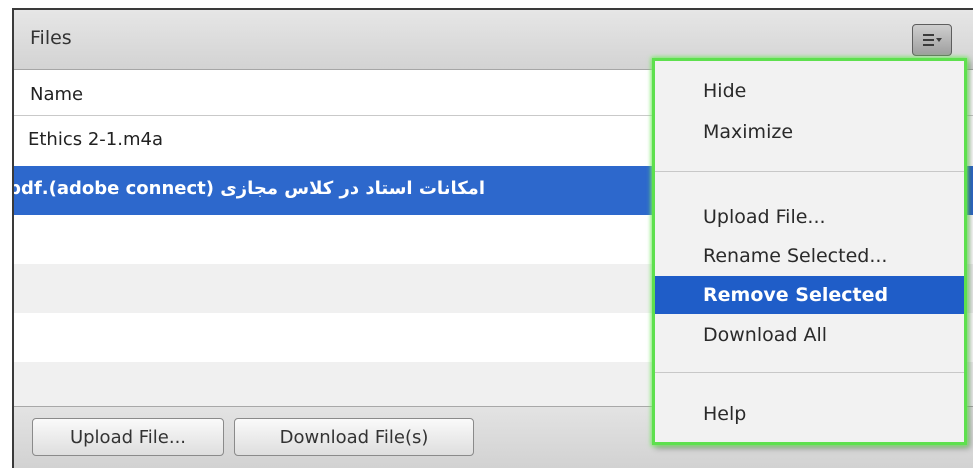 The image size is (973, 468). What do you see at coordinates (51, 38) in the screenshot?
I see `pod-title: Files` at bounding box center [51, 38].